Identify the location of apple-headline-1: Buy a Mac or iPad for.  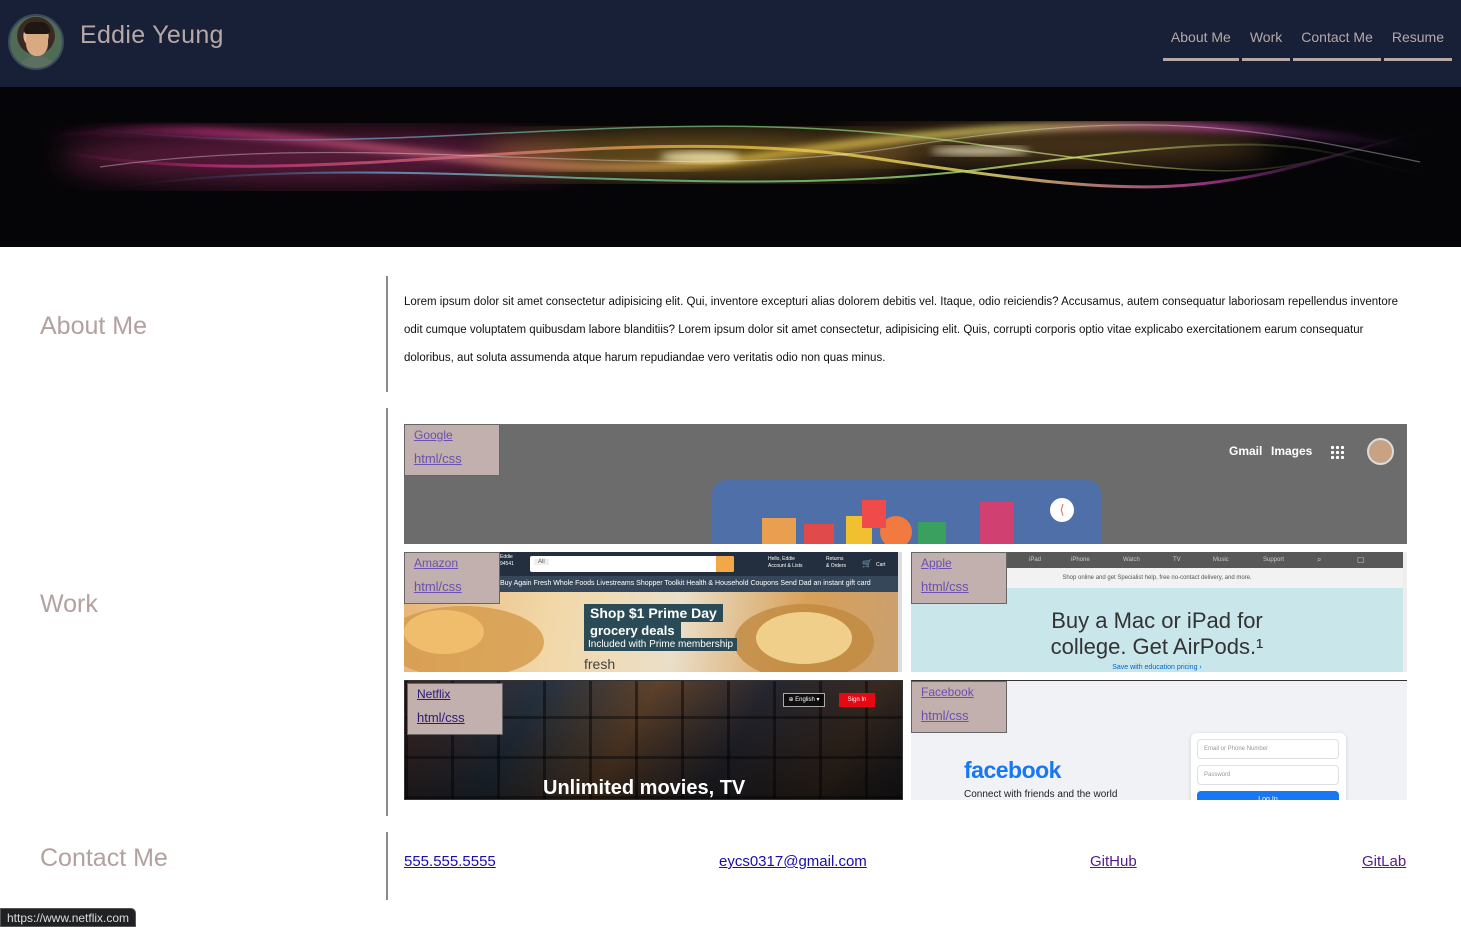
(1157, 620).